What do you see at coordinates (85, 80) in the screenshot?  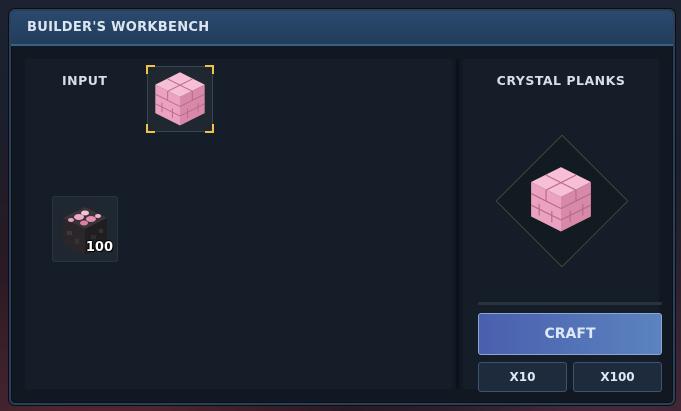 I see `input-label: INPUT` at bounding box center [85, 80].